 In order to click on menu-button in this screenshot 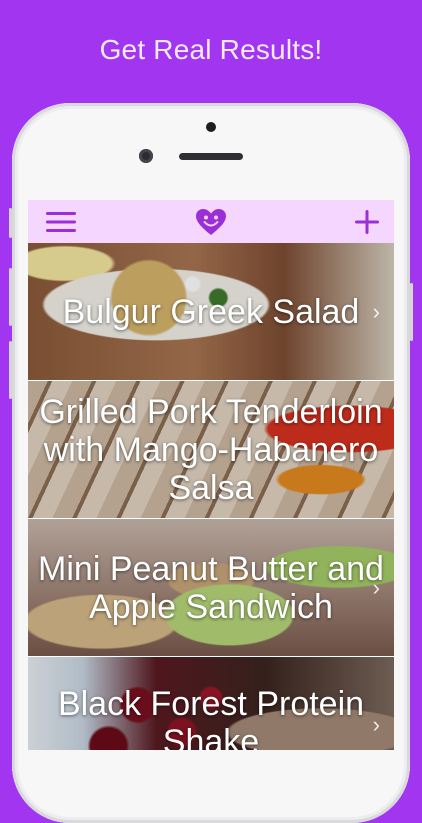, I will do `click(61, 221)`.